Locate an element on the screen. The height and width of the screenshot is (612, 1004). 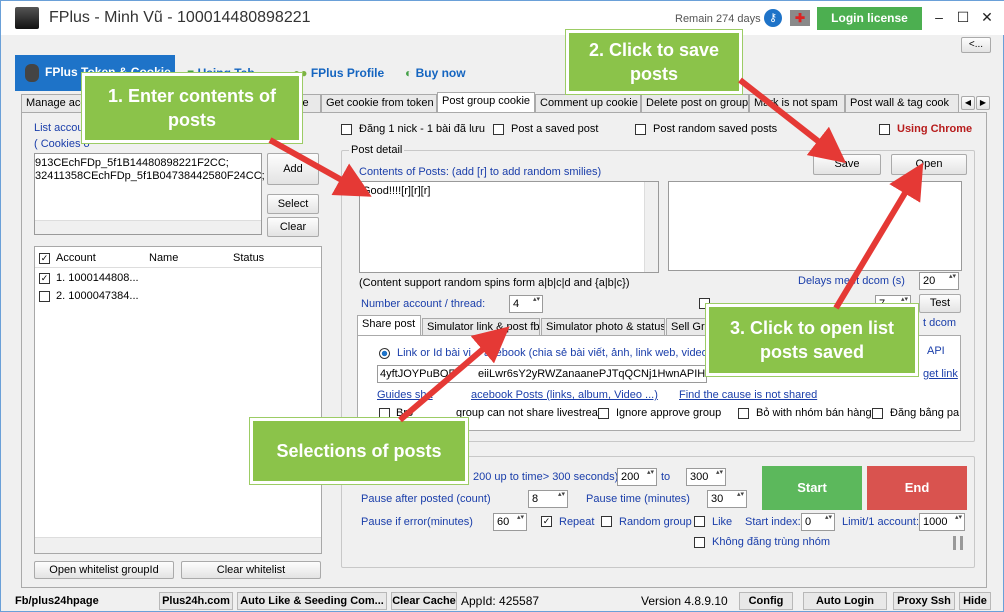
pause-time-label: Pause time (minutes) is located at coordinates (638, 499).